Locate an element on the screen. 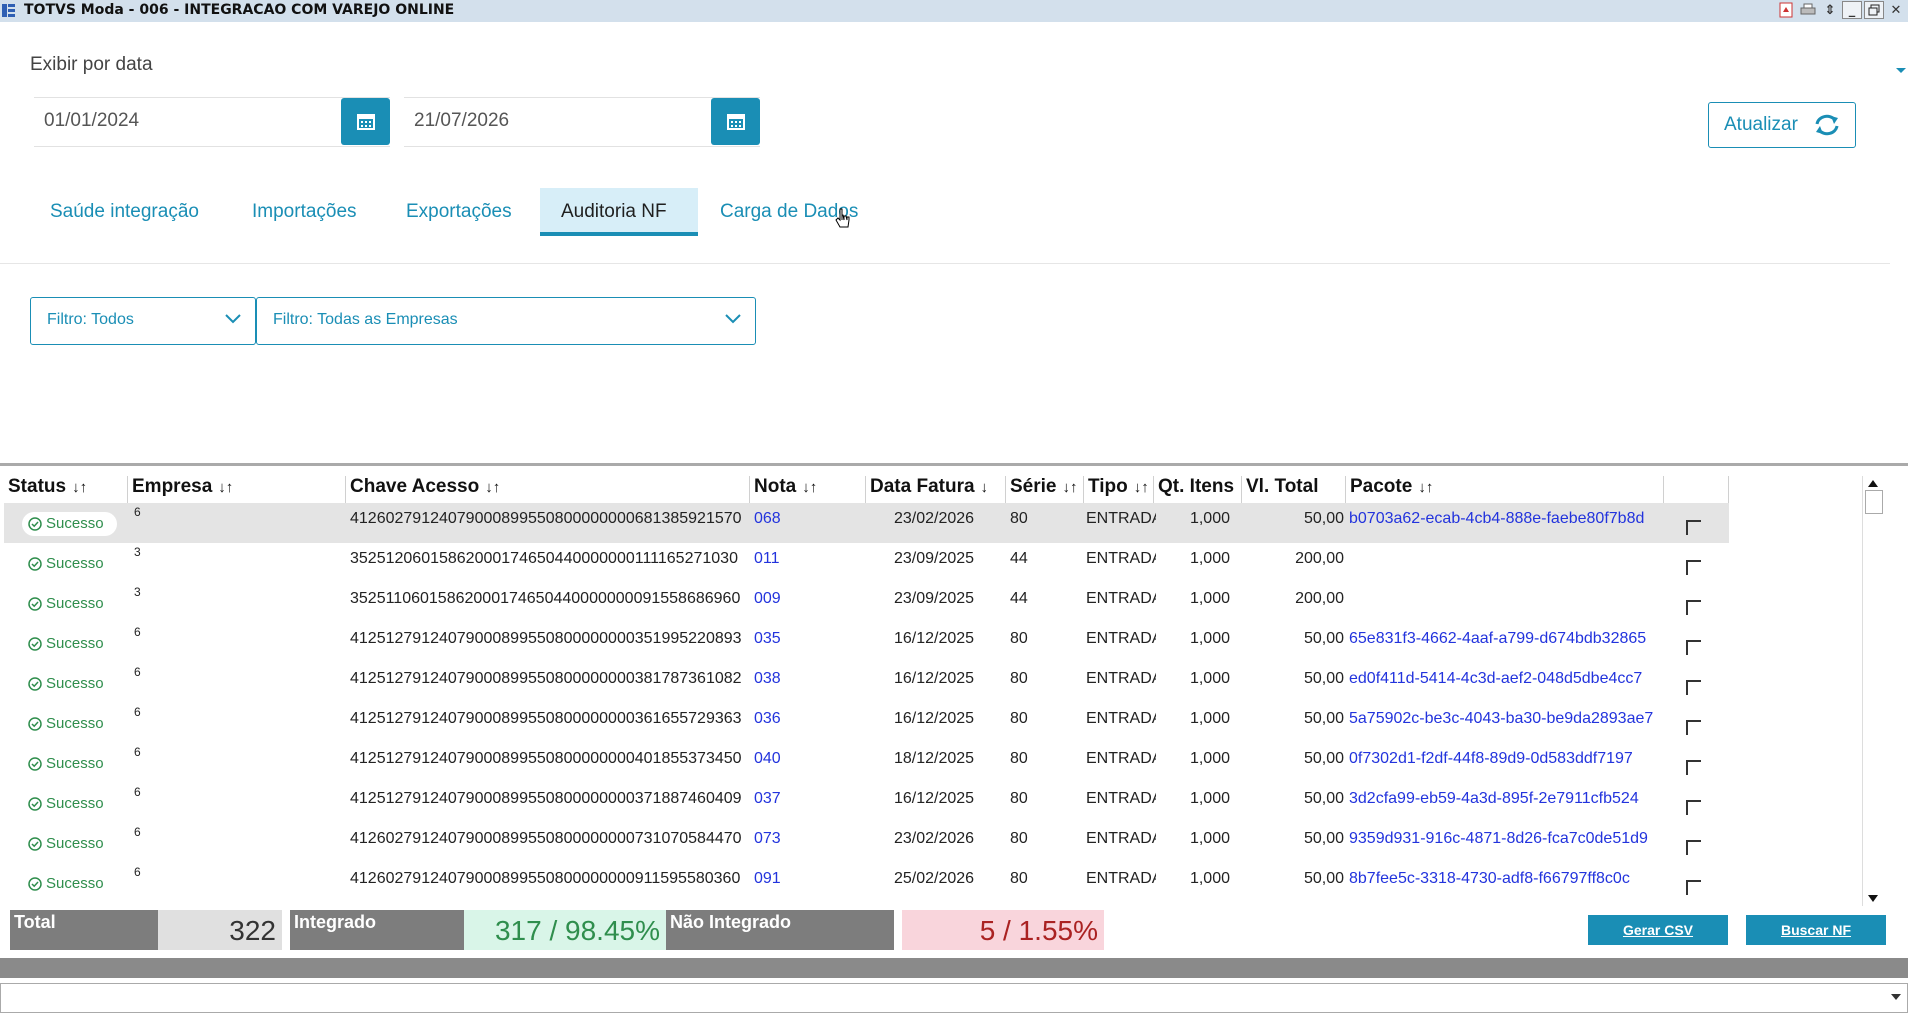 The height and width of the screenshot is (1014, 1908). serie-cell: 80 is located at coordinates (1019, 718).